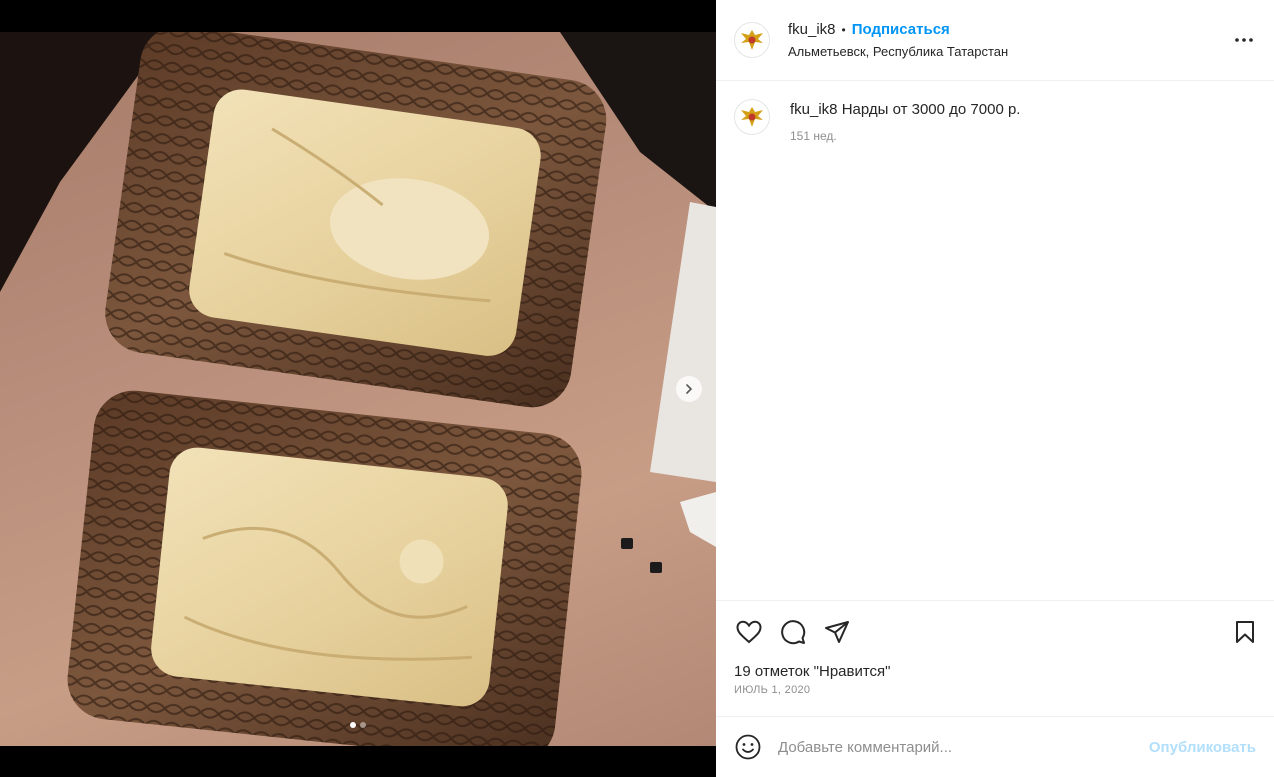  What do you see at coordinates (358, 725) in the screenshot?
I see `carousel-indicator` at bounding box center [358, 725].